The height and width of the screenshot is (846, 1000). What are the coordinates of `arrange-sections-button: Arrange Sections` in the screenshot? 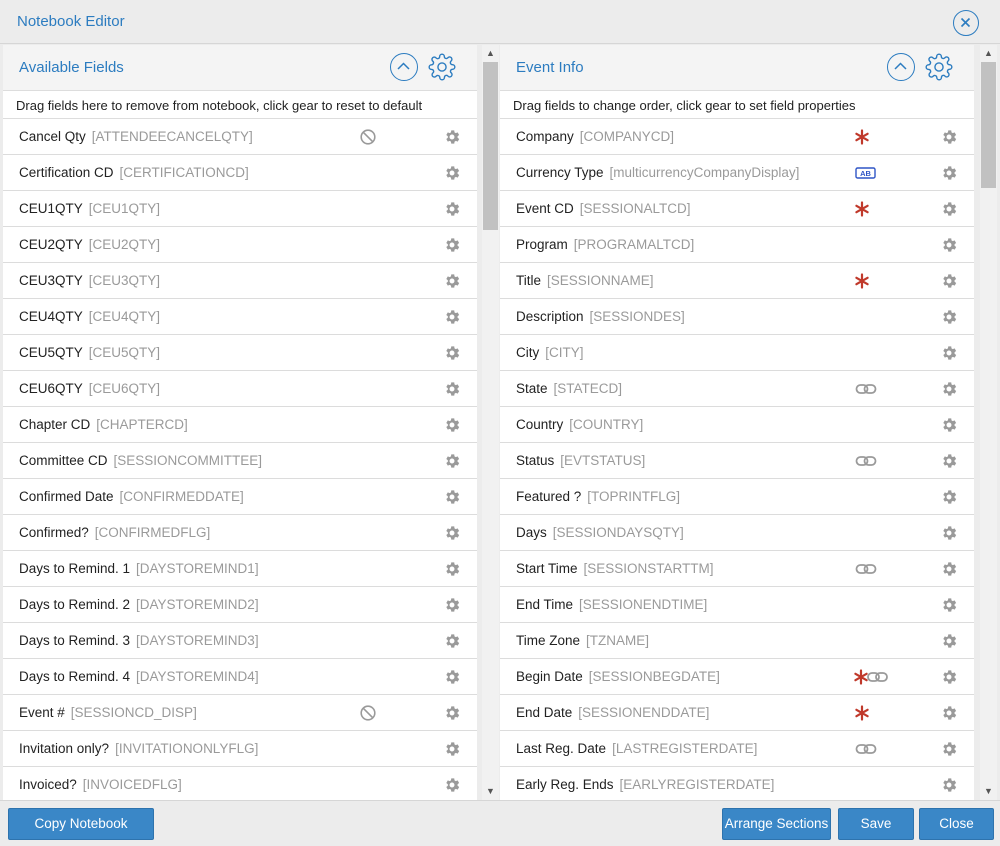 It's located at (776, 824).